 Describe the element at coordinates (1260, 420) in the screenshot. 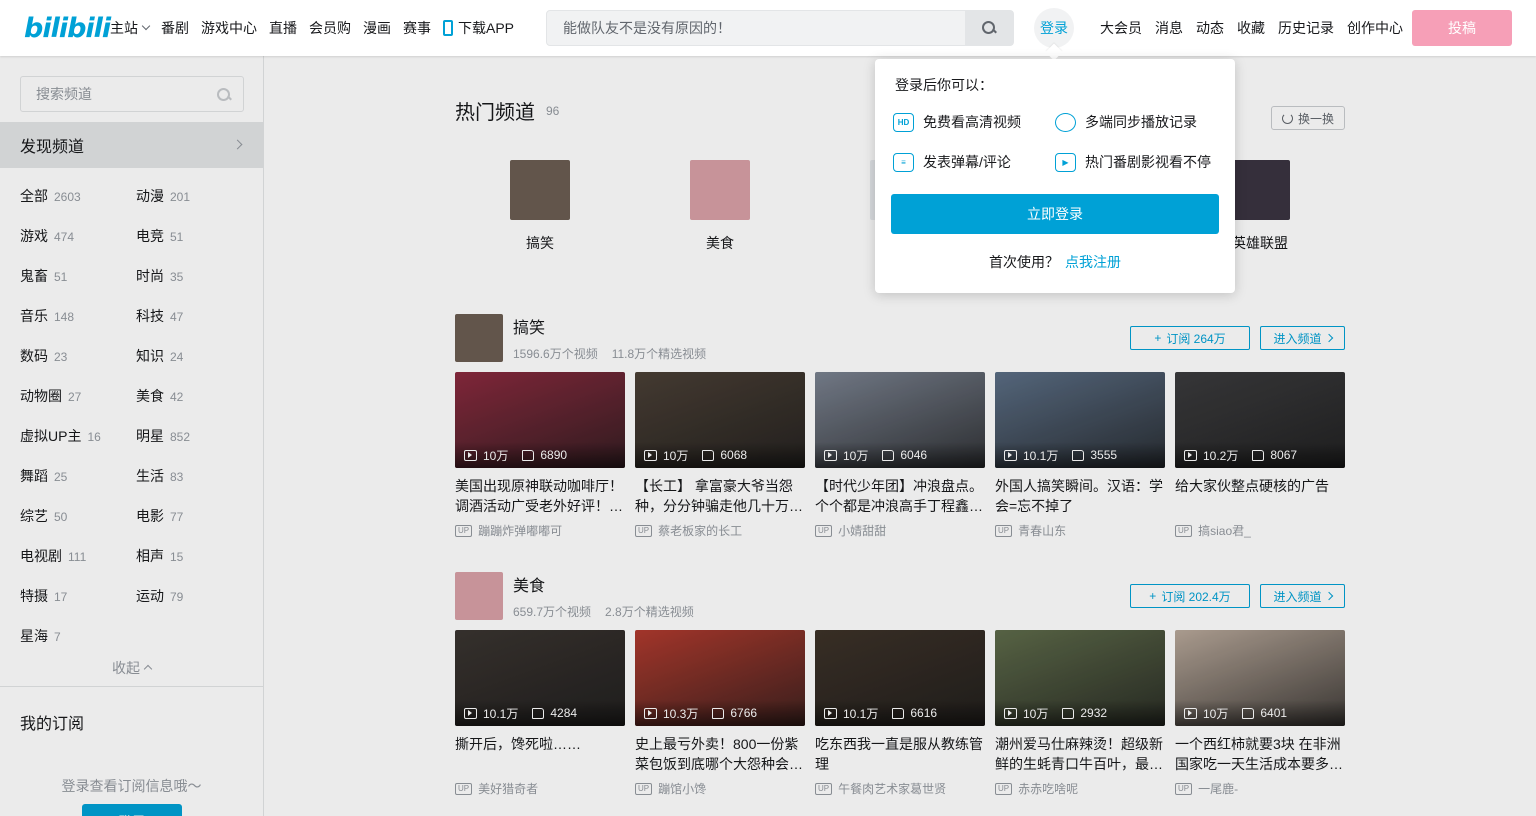

I see `video-cover: 10.2万 8067` at that location.